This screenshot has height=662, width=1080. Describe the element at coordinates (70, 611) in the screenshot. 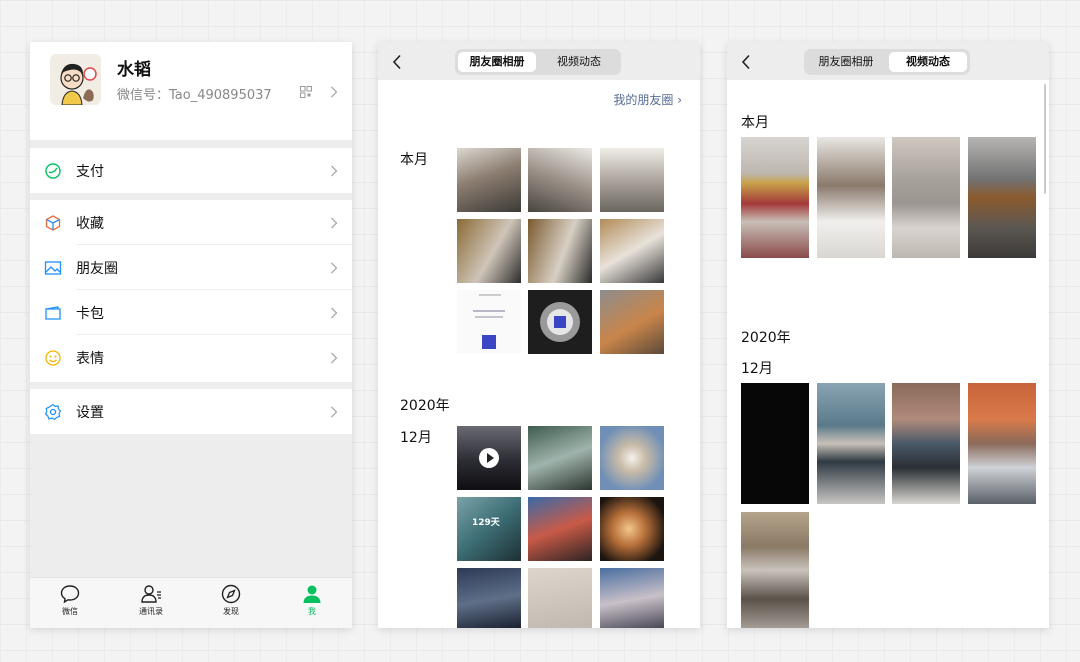

I see `tab-label: 微信` at that location.